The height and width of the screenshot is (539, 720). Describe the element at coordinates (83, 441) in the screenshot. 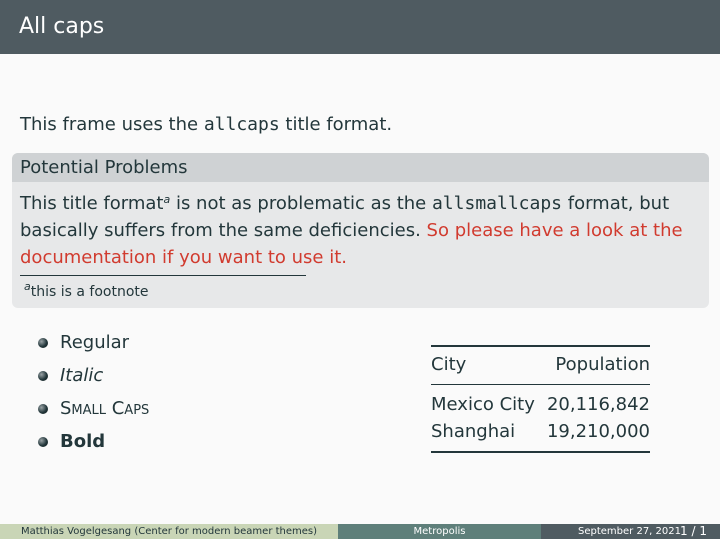

I see `list-item-label: Bold` at that location.